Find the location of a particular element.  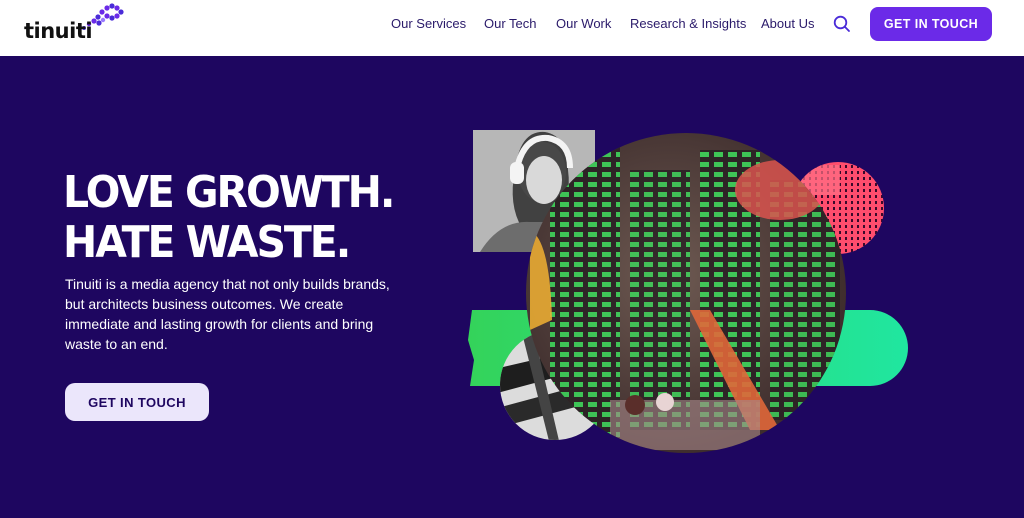

nav-our-work: Our Work is located at coordinates (583, 24).